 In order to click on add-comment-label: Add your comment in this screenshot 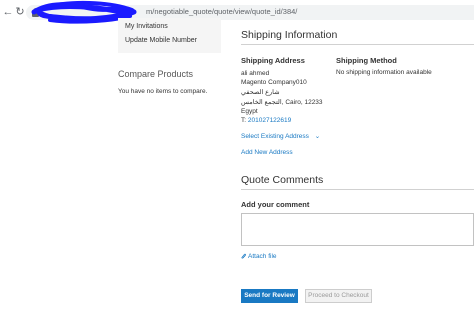, I will do `click(275, 204)`.